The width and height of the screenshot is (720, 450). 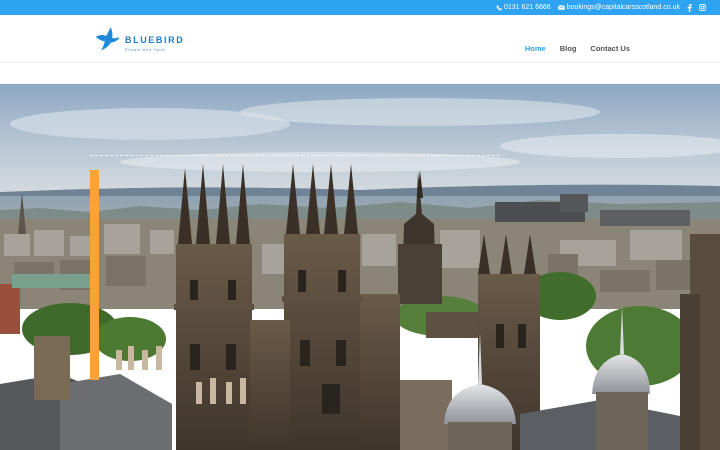 I want to click on instagram-icon, so click(x=702, y=7).